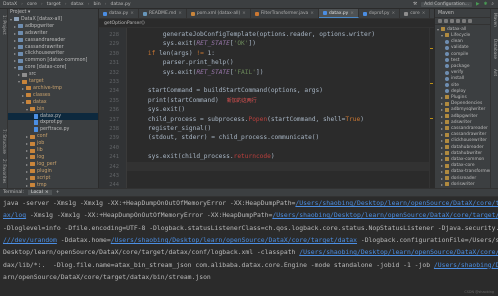  Describe the element at coordinates (219, 13) in the screenshot. I see `editor-tab: pom.xml (datax-all) ×` at that location.